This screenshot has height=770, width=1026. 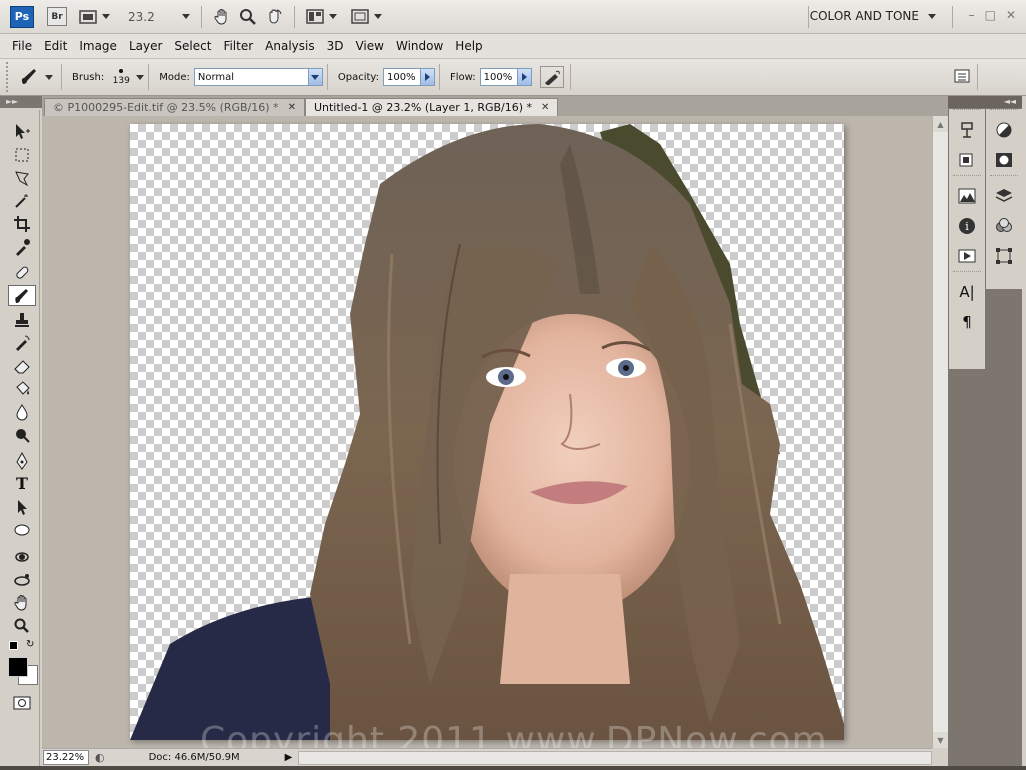 I want to click on history-brush-icon, so click(x=22, y=342).